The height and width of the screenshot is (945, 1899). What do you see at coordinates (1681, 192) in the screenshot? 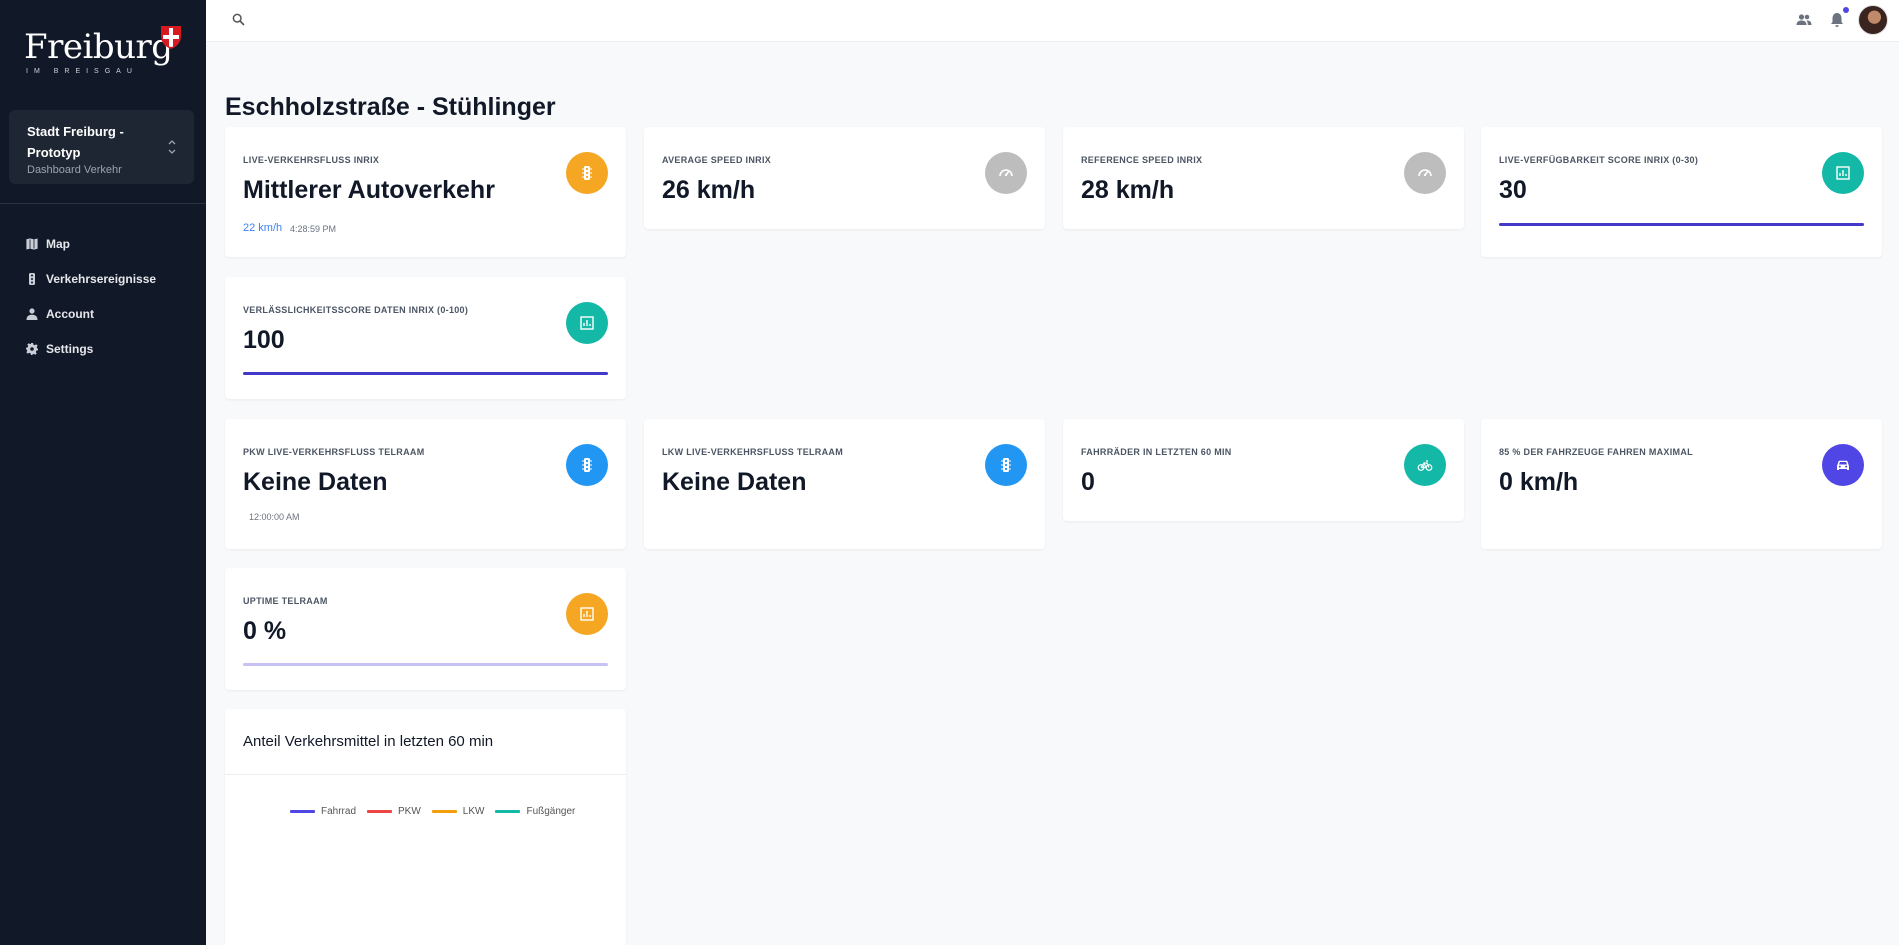
I see `card-availability-score-inrix: LIVE-VERFÜGBARKEIT SCORE INRIX (0-30) 30` at bounding box center [1681, 192].